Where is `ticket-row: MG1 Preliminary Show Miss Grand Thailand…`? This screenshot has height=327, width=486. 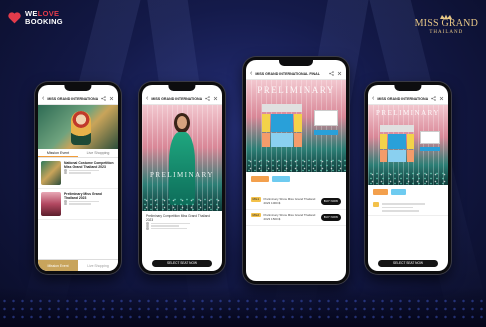 ticket-row: MG1 Preliminary Show Miss Grand Thailand… is located at coordinates (296, 202).